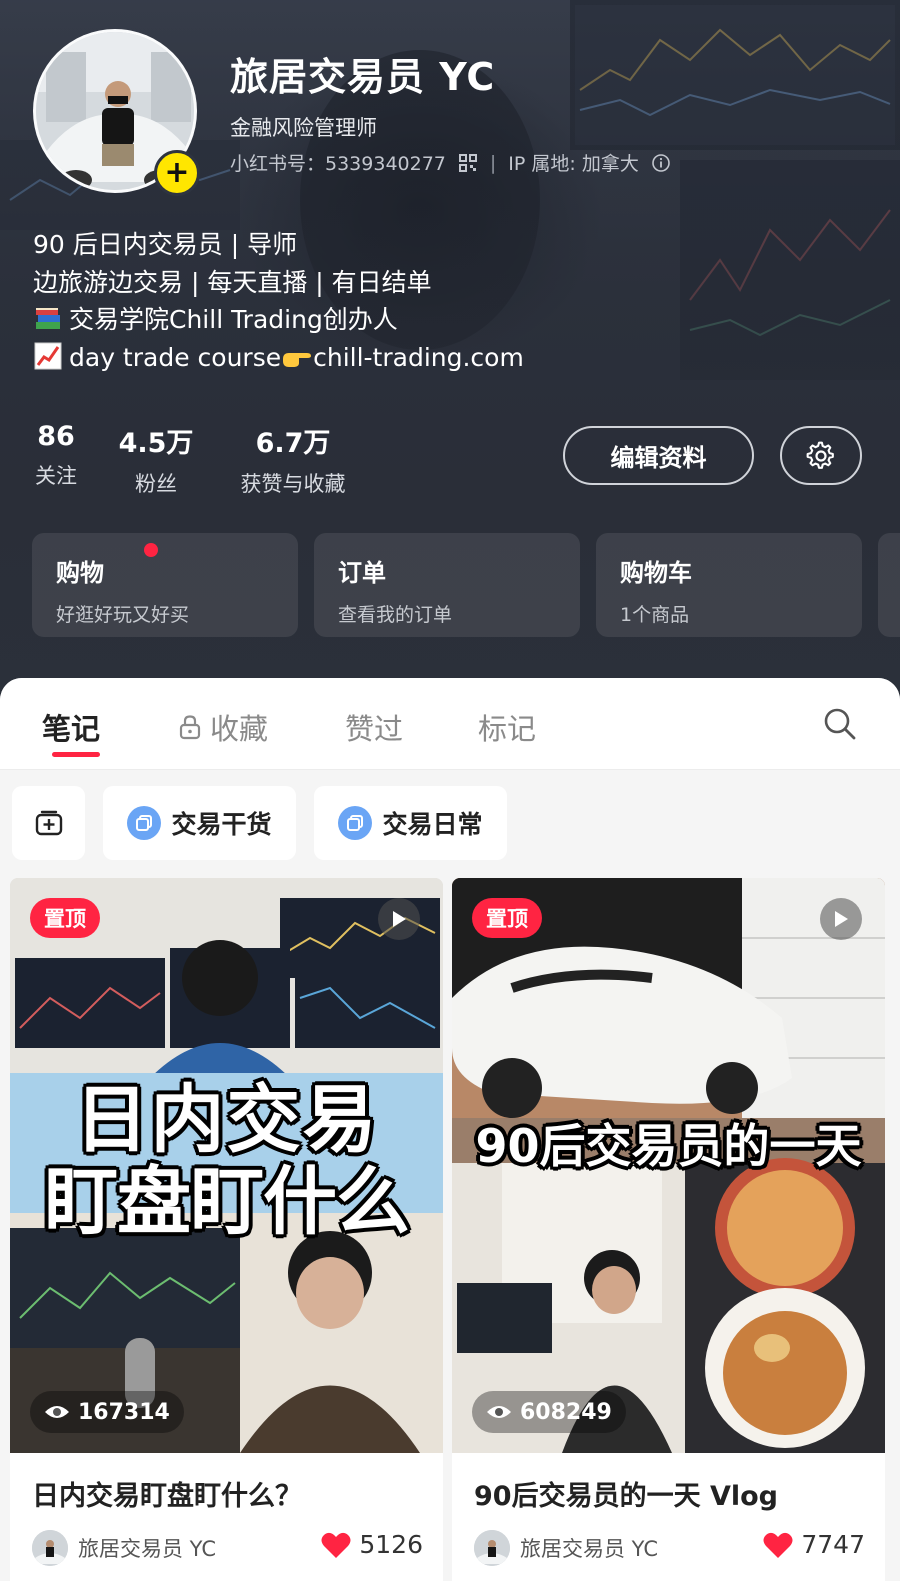 This screenshot has width=900, height=1581. What do you see at coordinates (655, 615) in the screenshot?
I see `card-subtitle: 1个商品` at bounding box center [655, 615].